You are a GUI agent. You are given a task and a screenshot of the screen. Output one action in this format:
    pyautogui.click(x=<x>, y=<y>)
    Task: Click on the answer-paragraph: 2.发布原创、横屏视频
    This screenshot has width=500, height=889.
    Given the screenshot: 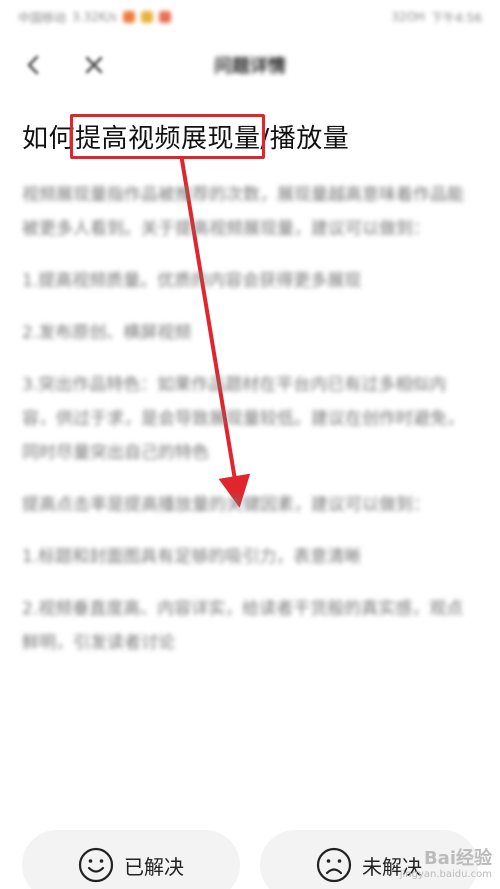 What is the action you would take?
    pyautogui.click(x=107, y=333)
    